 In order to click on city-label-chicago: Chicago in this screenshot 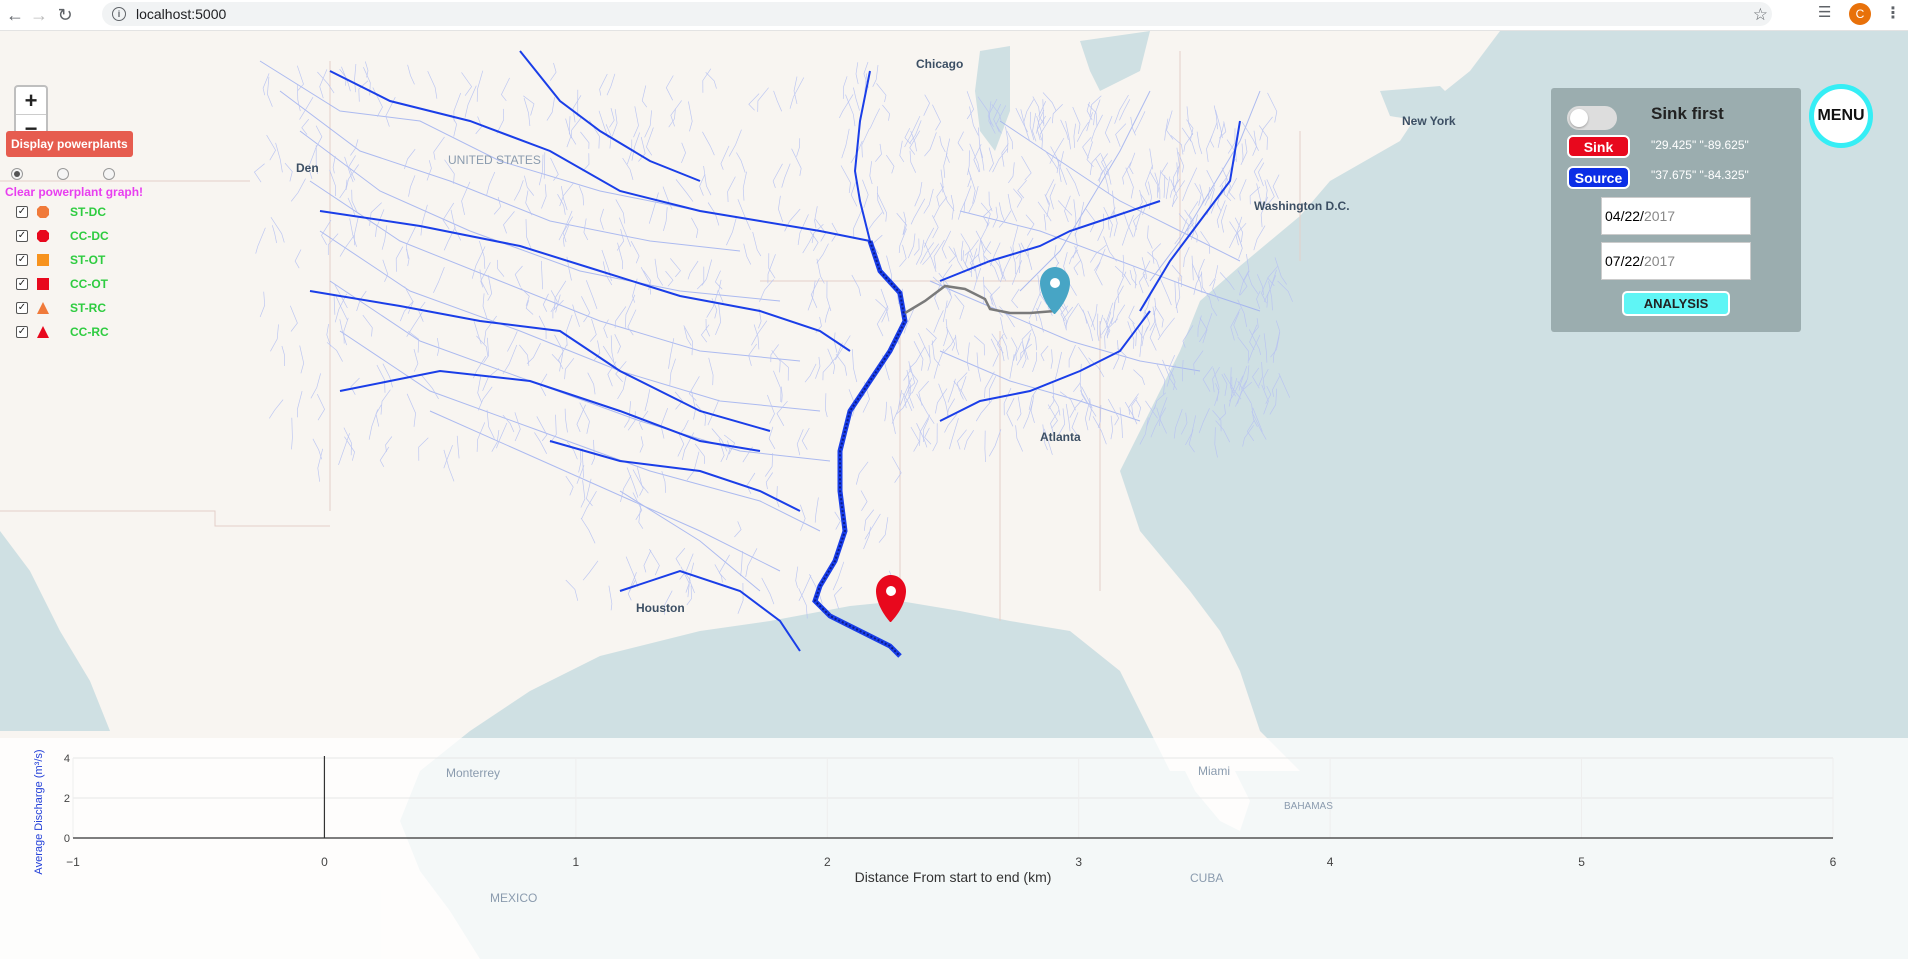, I will do `click(940, 64)`.